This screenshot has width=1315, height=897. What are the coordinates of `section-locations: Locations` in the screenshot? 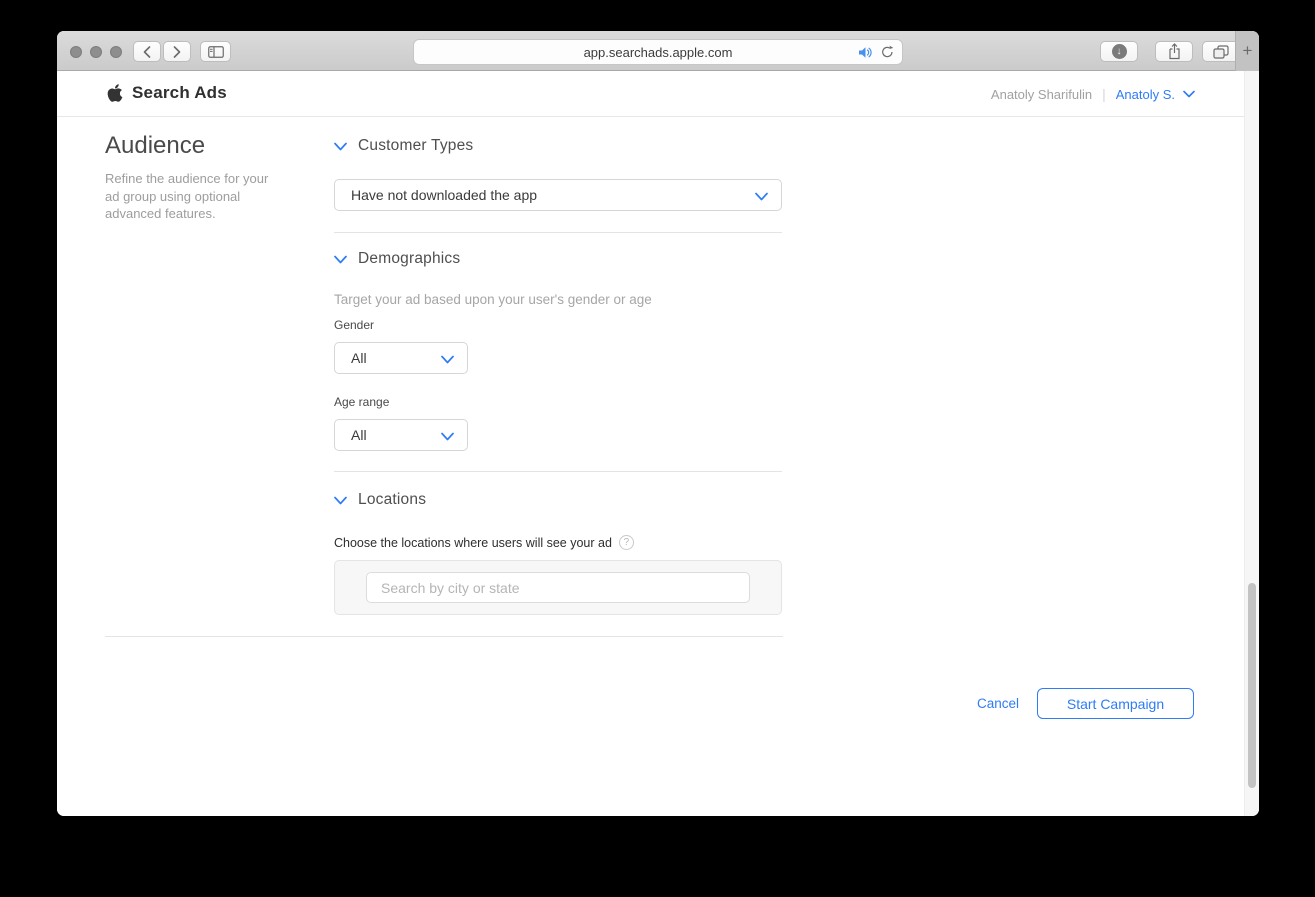 It's located at (380, 500).